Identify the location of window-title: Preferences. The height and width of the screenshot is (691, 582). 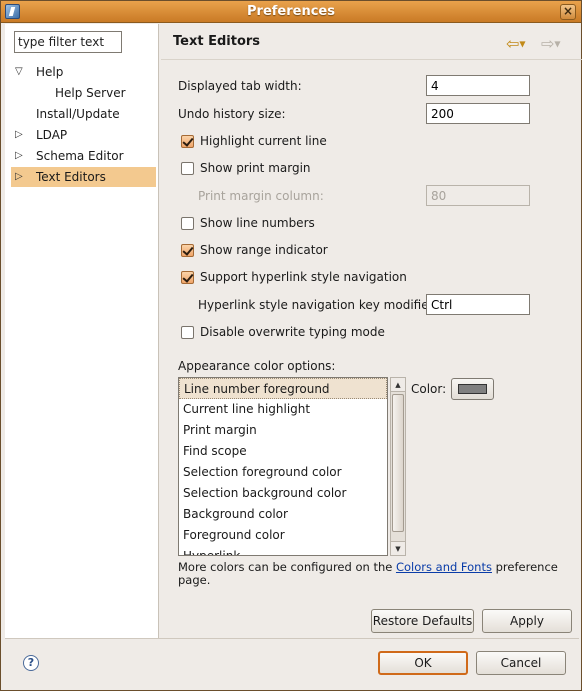
(291, 11).